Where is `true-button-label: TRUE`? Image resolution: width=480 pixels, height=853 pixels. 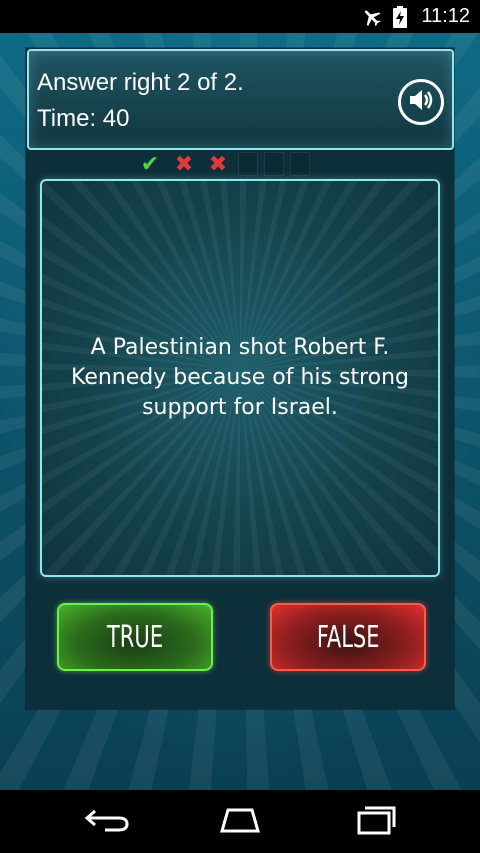
true-button-label: TRUE is located at coordinates (135, 637).